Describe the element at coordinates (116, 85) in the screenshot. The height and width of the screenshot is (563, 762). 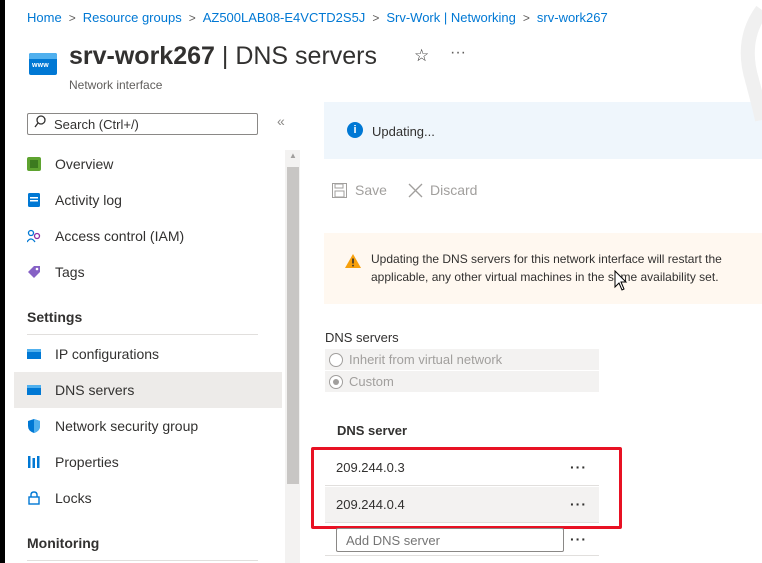
I see `resource-type: Network interface` at that location.